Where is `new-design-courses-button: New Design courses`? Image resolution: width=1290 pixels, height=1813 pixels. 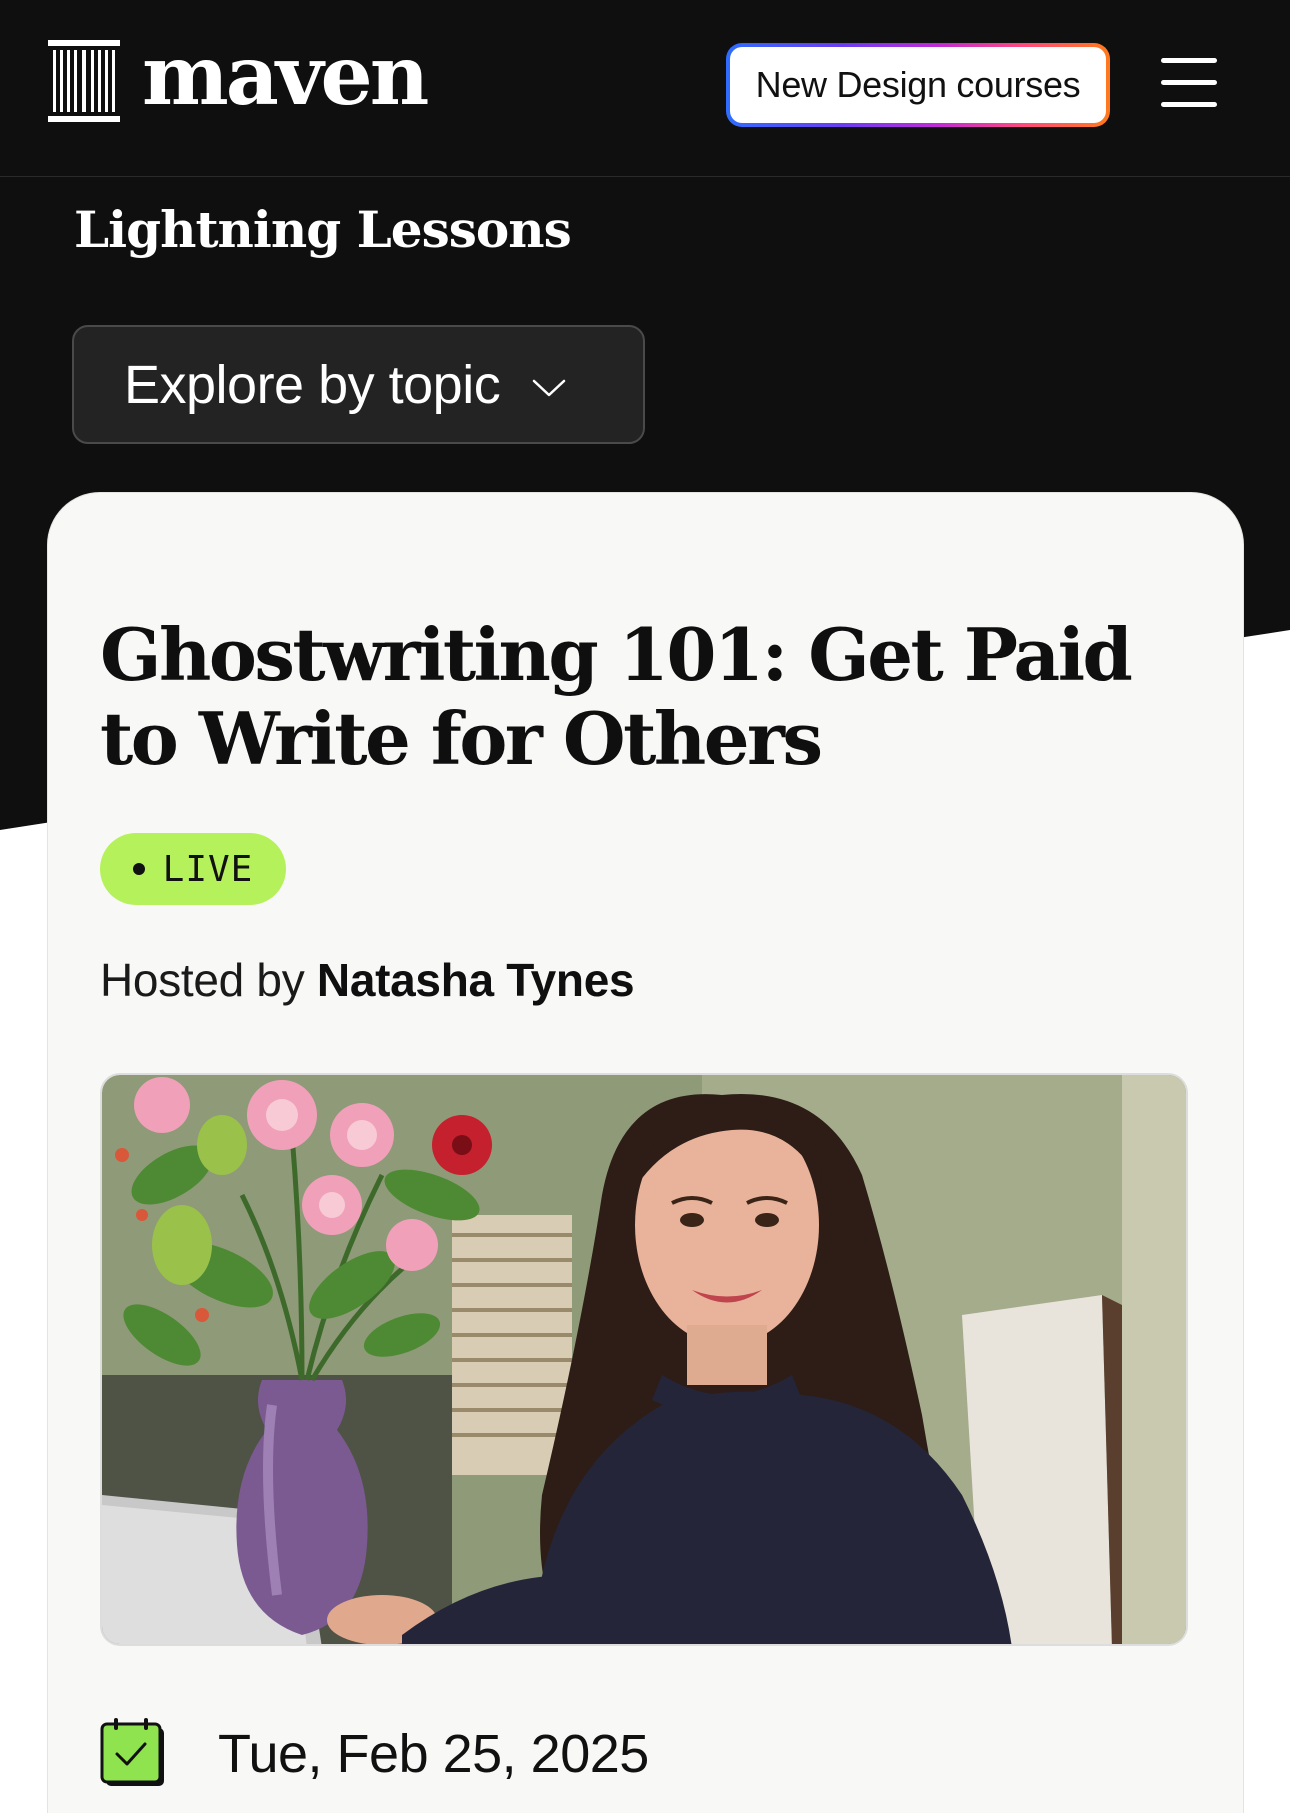 new-design-courses-button: New Design courses is located at coordinates (918, 85).